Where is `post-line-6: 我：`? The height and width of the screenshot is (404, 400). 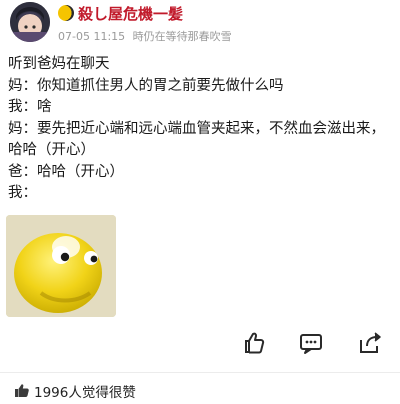 post-line-6: 我： is located at coordinates (22, 193).